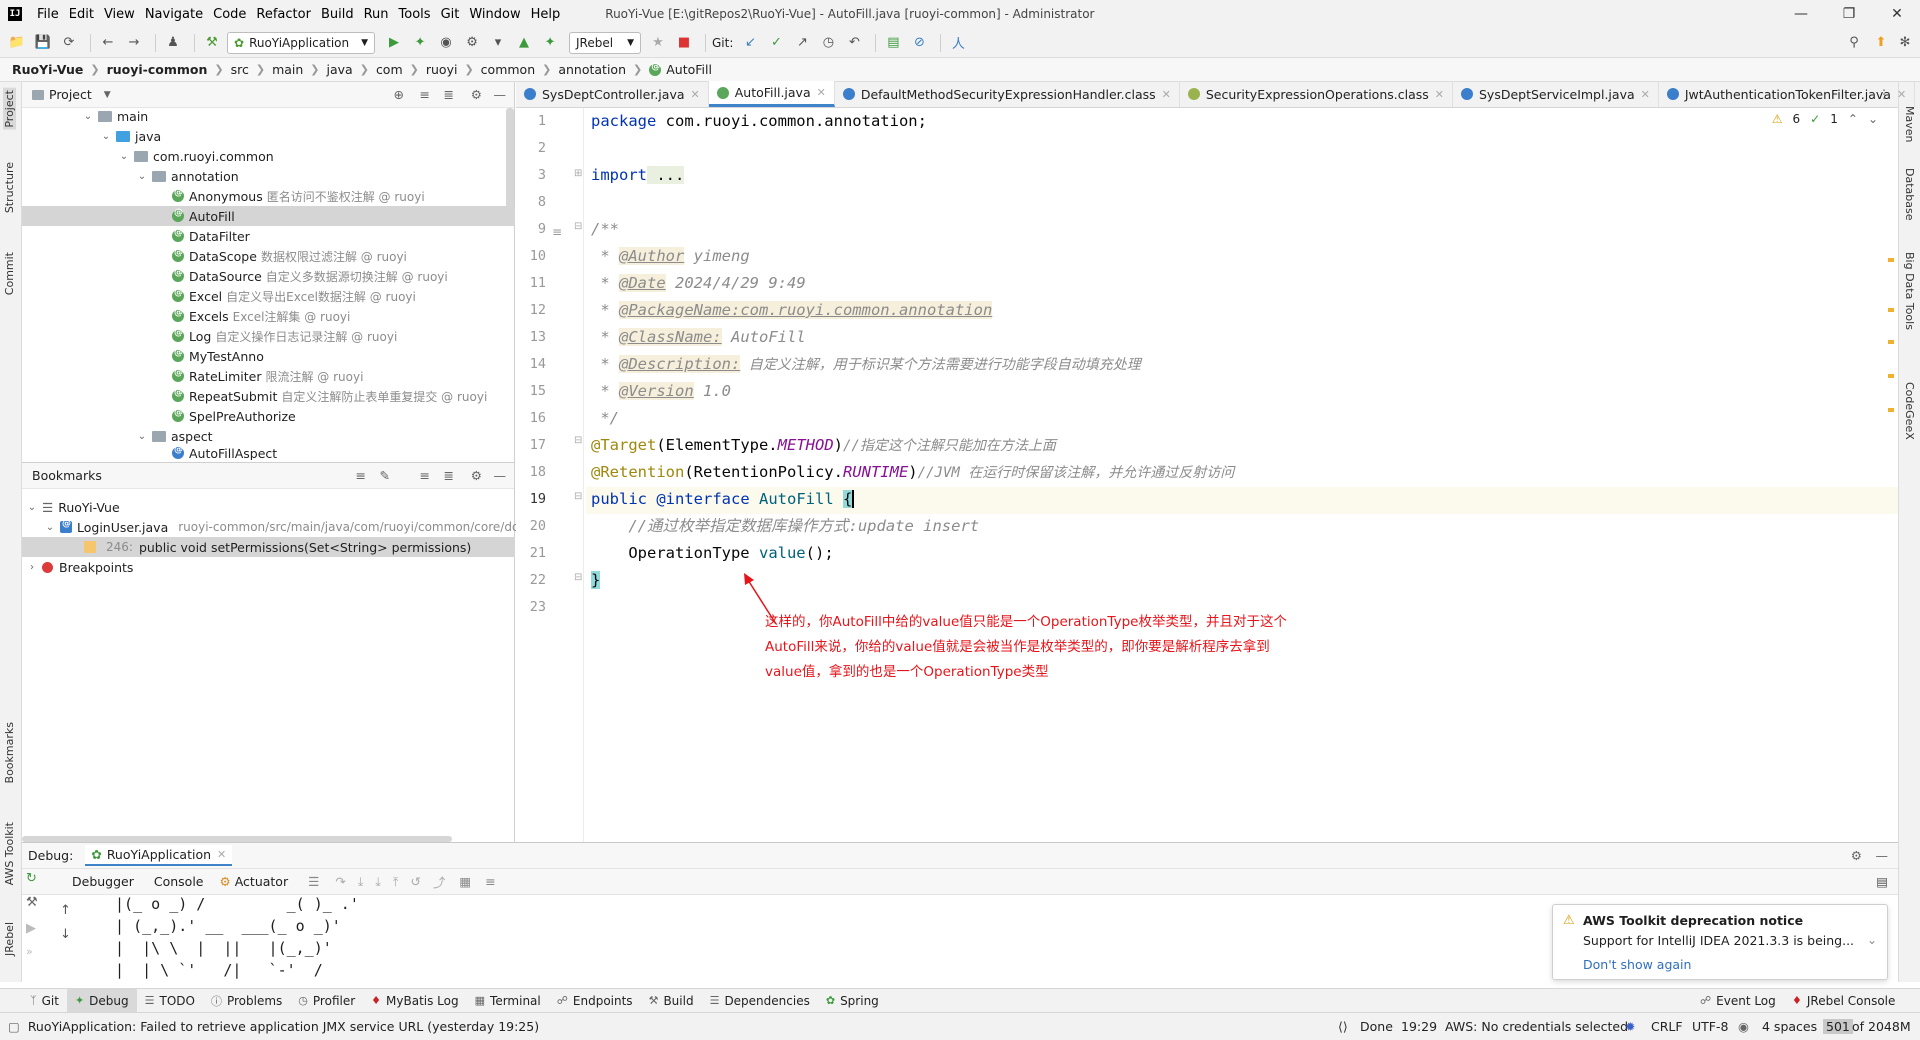 This screenshot has width=1920, height=1040. What do you see at coordinates (771, 94) in the screenshot?
I see `editor-tab-active: AutoFill.java ✕` at bounding box center [771, 94].